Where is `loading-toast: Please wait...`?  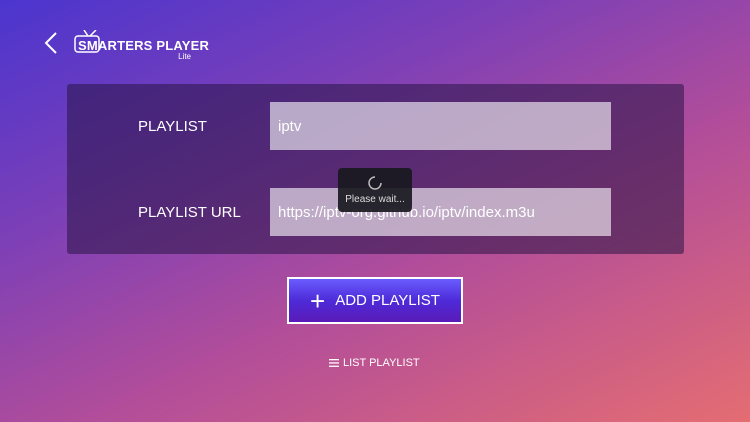
loading-toast: Please wait... is located at coordinates (375, 190).